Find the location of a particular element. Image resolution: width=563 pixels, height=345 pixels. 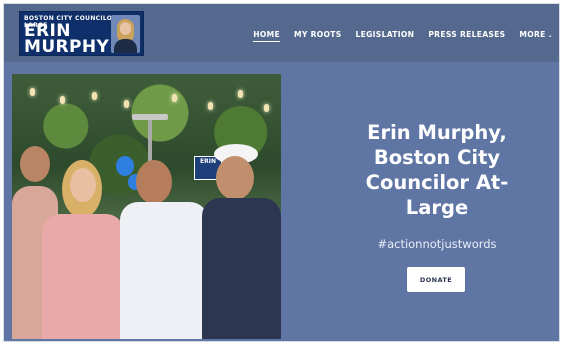

photo-string-lights is located at coordinates (146, 104).